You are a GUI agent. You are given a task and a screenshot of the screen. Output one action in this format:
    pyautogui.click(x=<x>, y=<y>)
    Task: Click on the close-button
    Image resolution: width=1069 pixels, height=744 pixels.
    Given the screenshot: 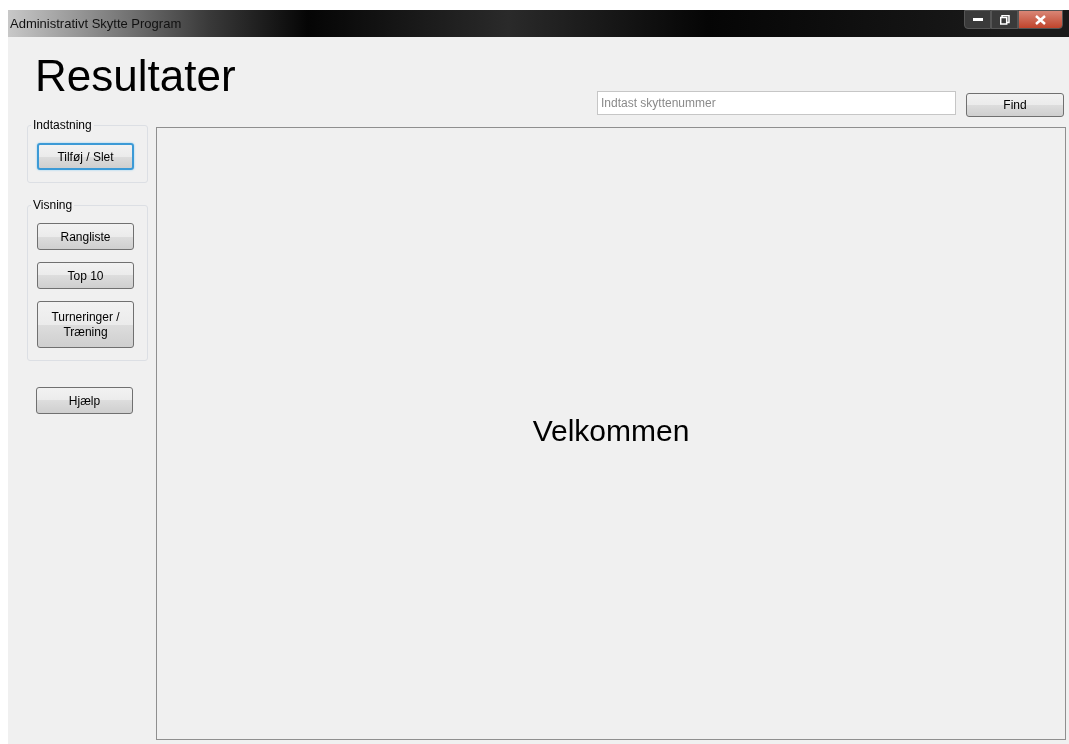 What is the action you would take?
    pyautogui.click(x=1040, y=19)
    